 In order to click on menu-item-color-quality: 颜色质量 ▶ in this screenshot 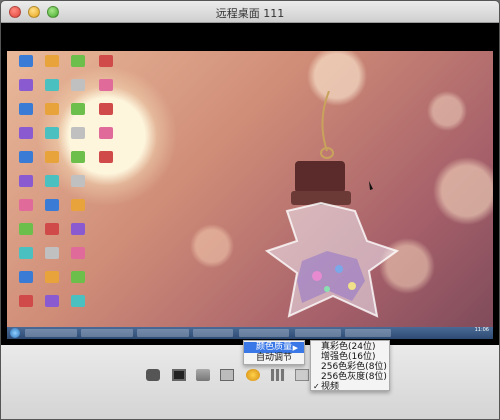, I will do `click(274, 347)`.